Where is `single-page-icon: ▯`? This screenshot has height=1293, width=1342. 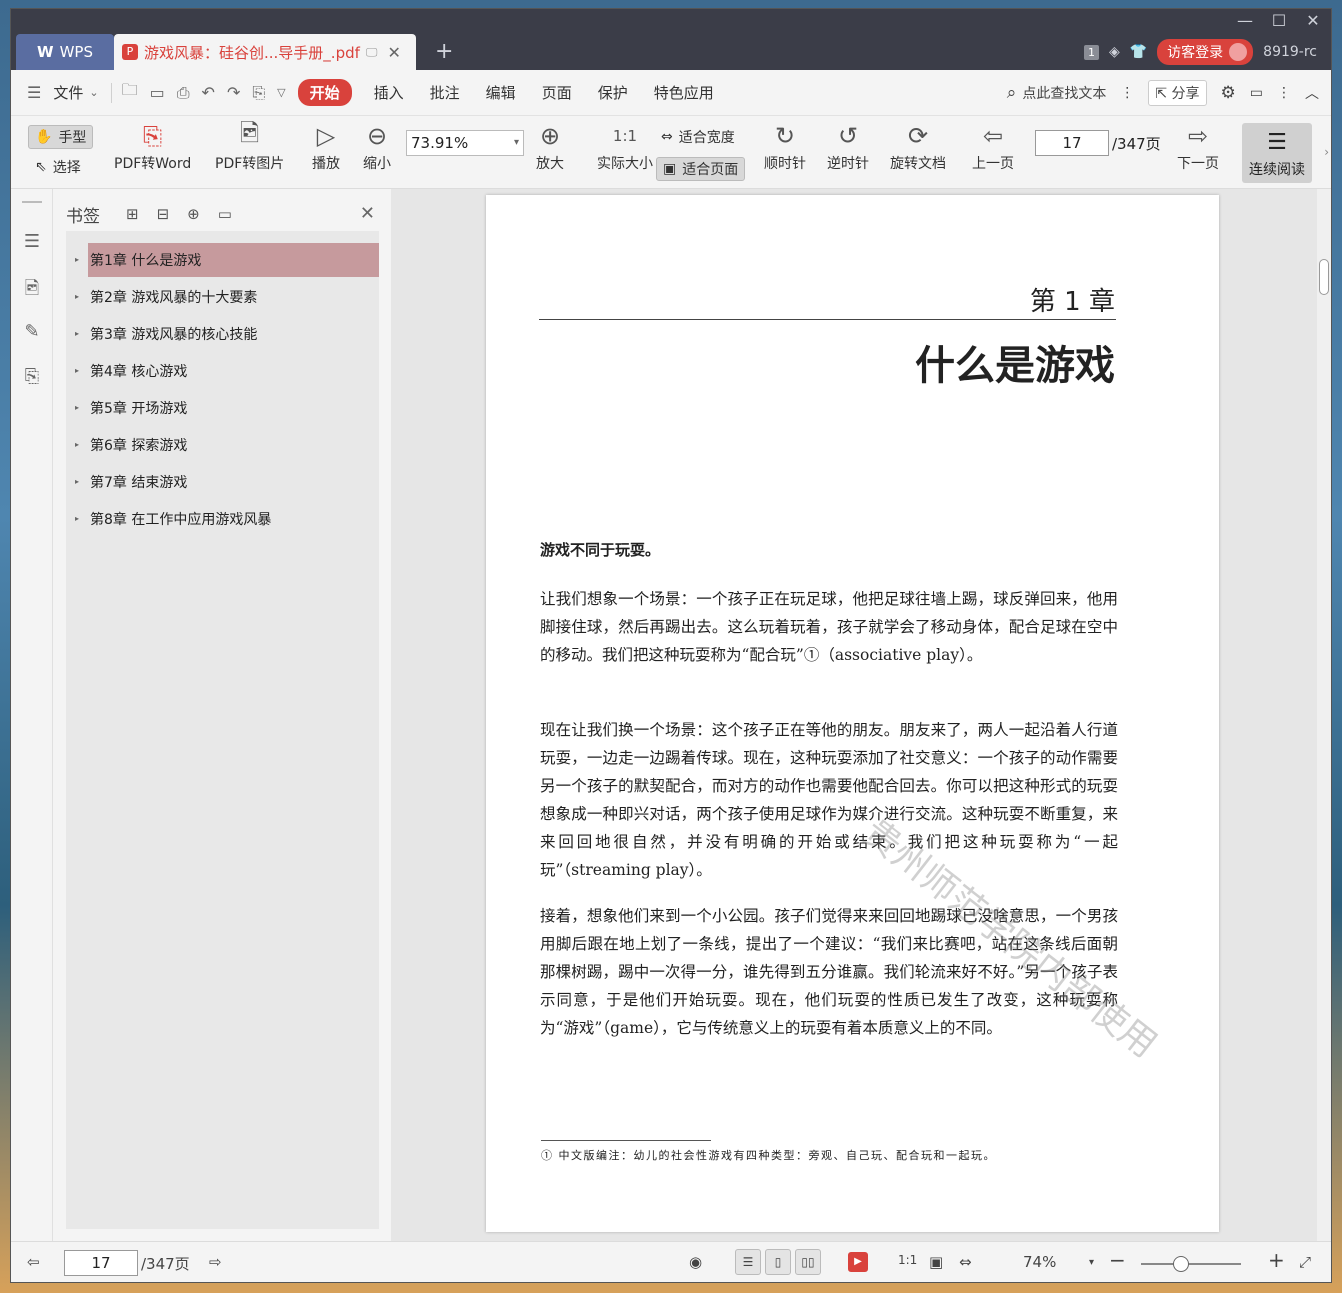
single-page-icon: ▯ is located at coordinates (778, 1262).